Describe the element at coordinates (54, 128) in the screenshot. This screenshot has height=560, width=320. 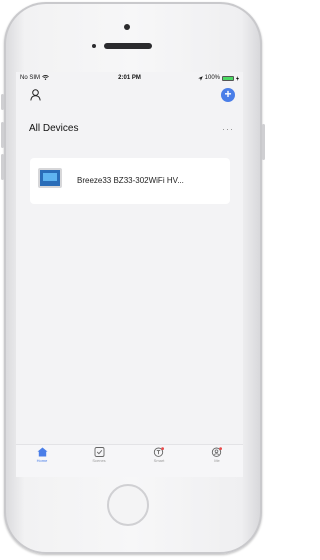
I see `page-title: All Devices` at that location.